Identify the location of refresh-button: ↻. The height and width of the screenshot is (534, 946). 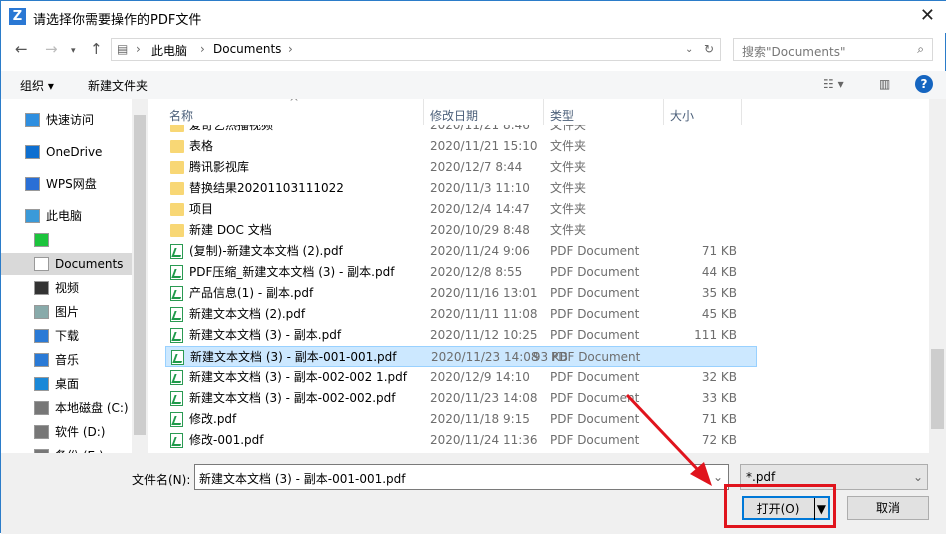
(709, 49).